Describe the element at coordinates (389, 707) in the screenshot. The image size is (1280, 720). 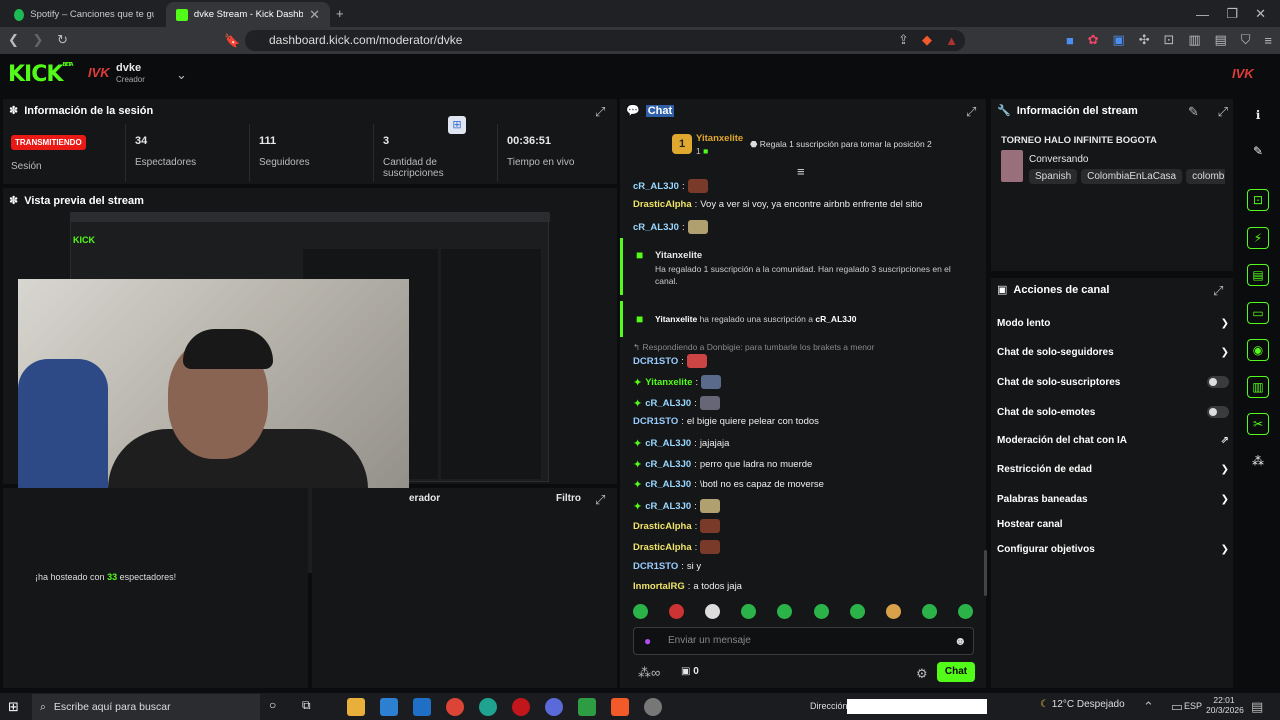
I see `store-icon` at that location.